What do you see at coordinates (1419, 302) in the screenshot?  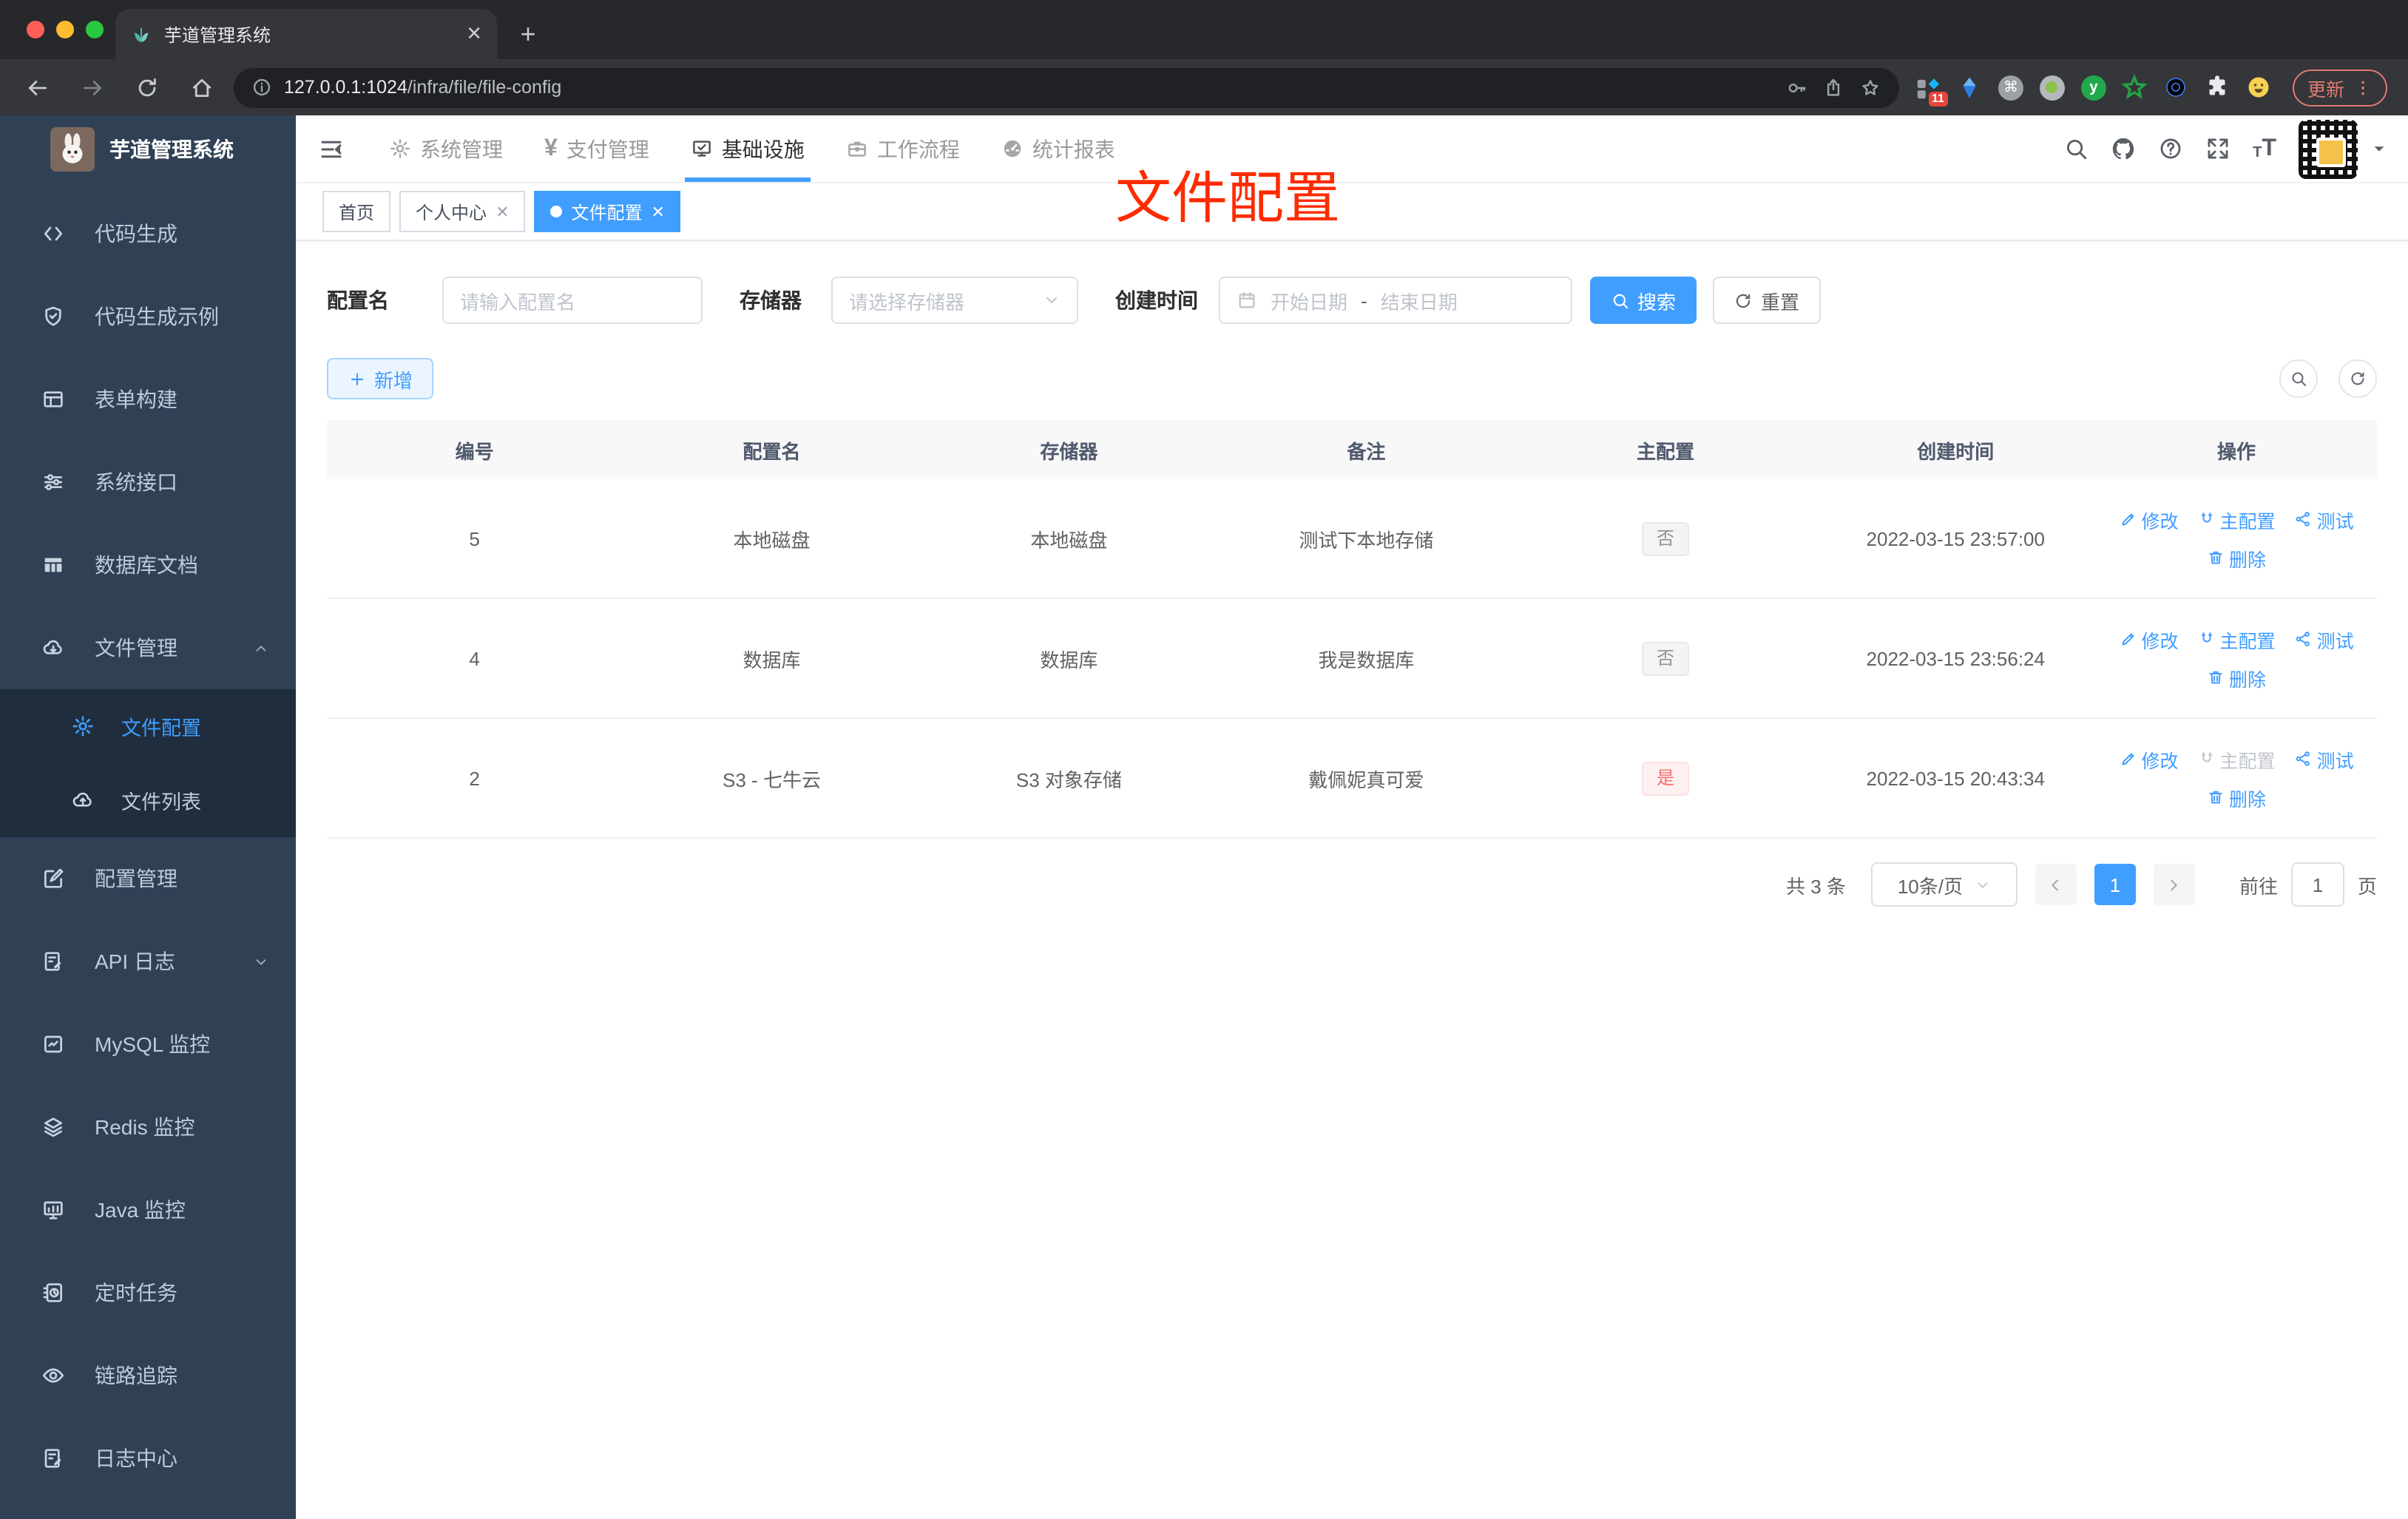 I see `date-end-placeholder: 结束日期` at bounding box center [1419, 302].